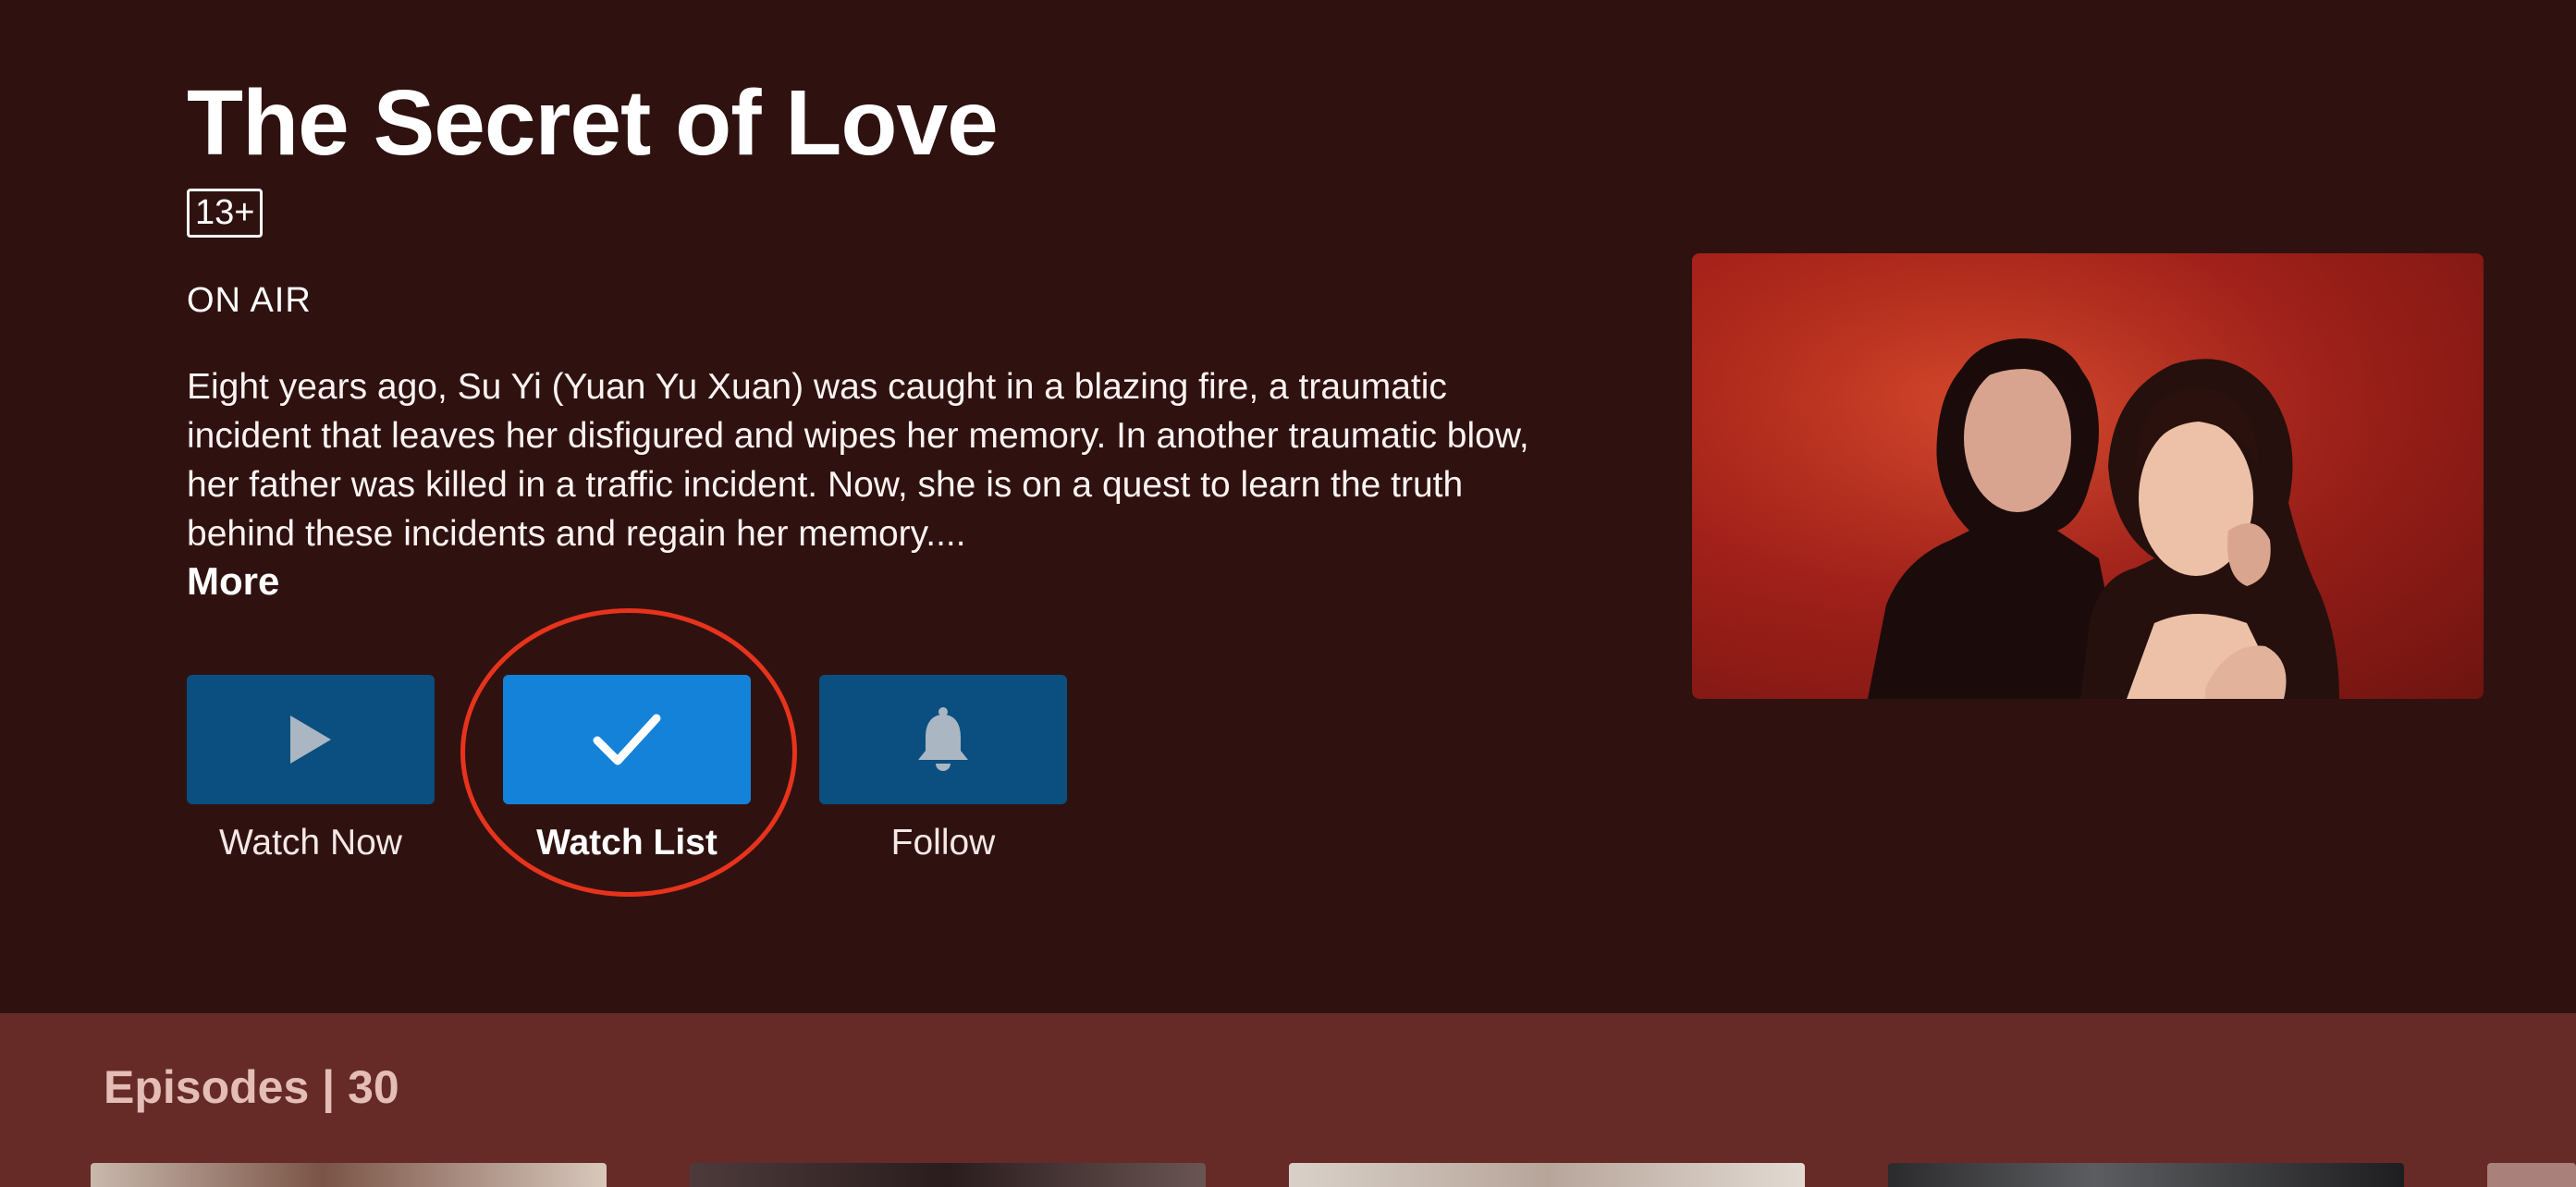  I want to click on bell-icon, so click(943, 739).